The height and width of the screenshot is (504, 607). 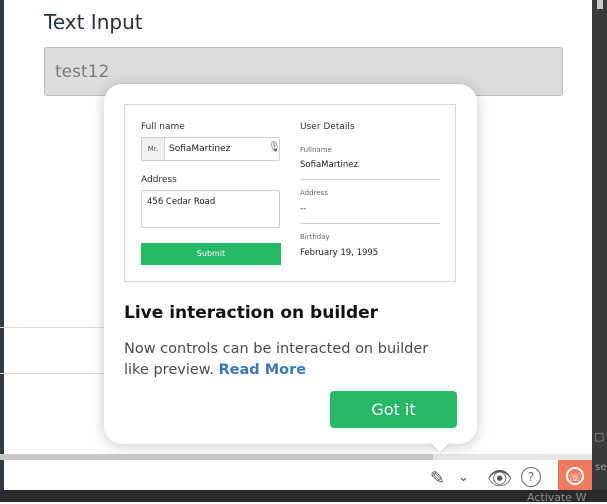 I want to click on preview-prefix: Mr., so click(x=153, y=149).